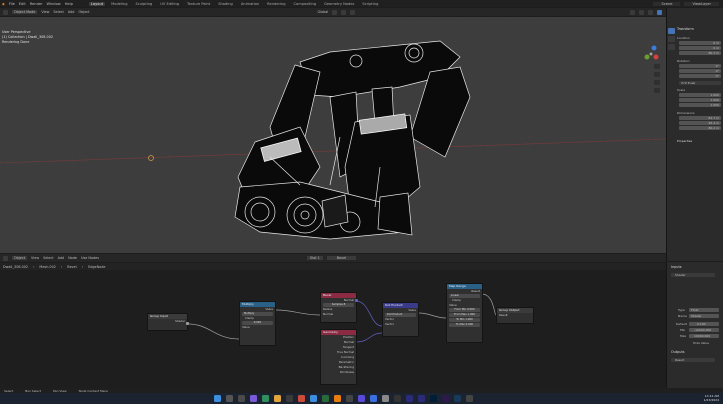  Describe the element at coordinates (341, 258) in the screenshot. I see `material-dropdown: Bevel` at that location.